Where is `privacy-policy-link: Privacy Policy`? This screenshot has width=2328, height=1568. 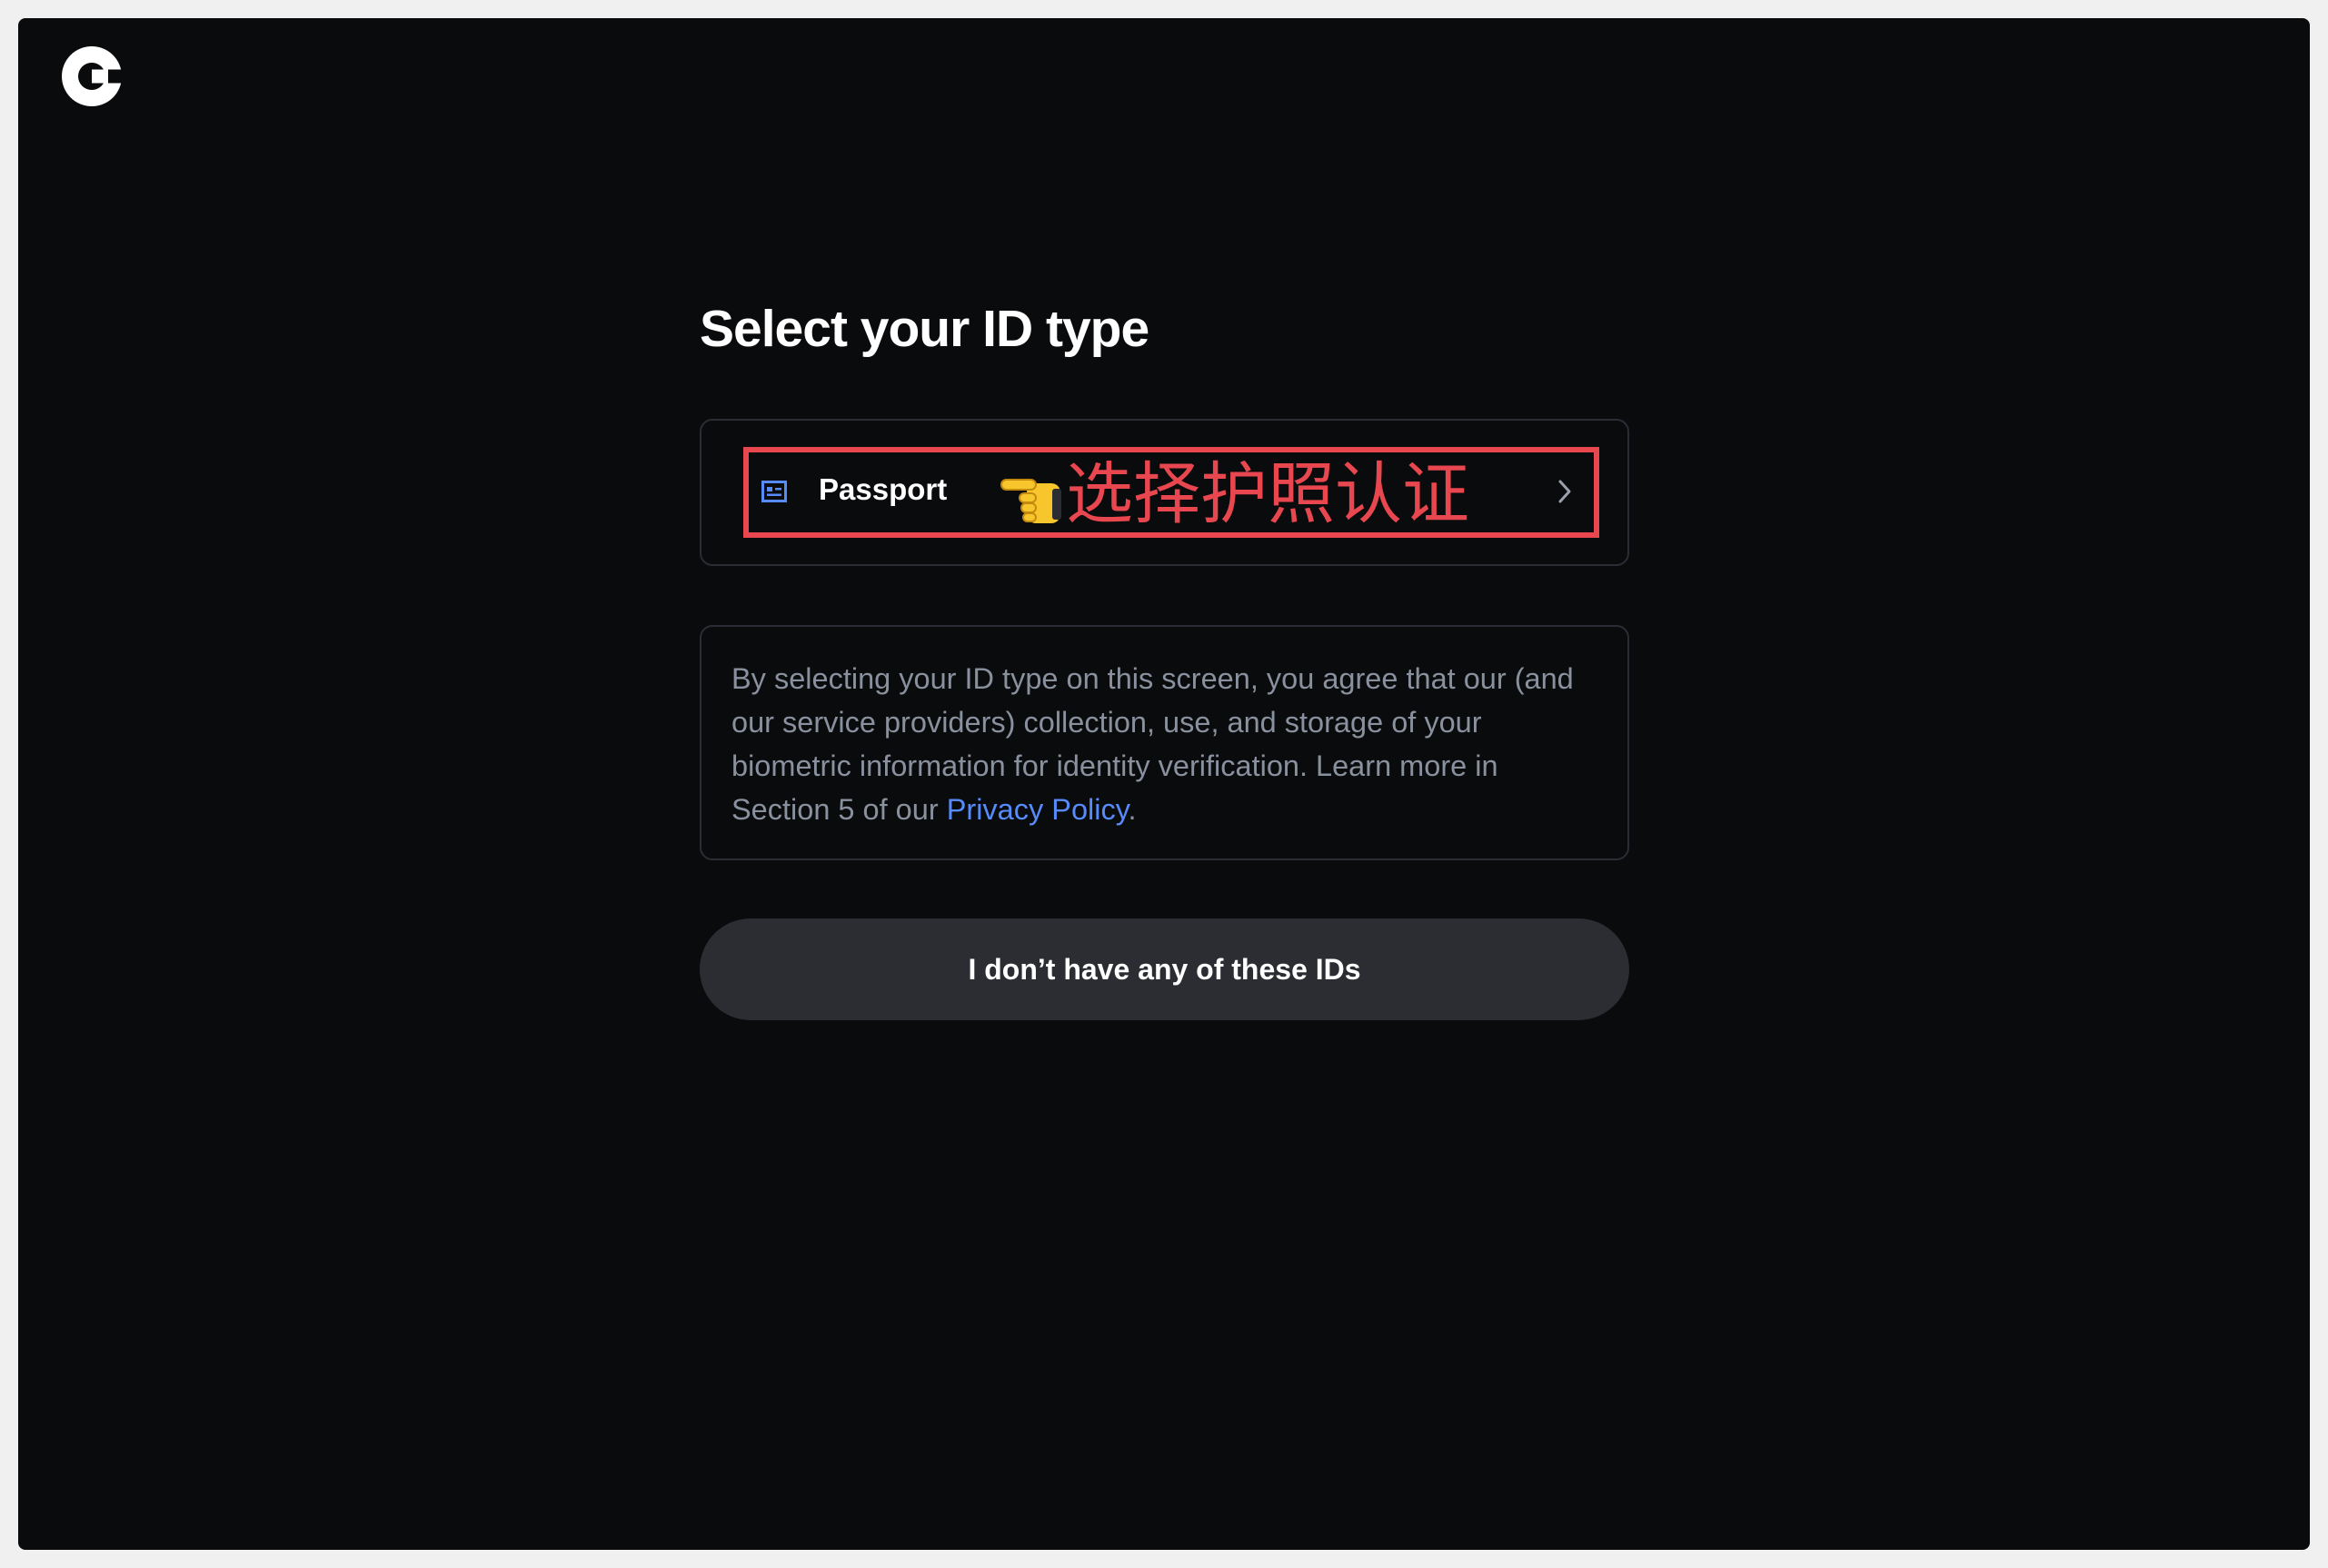
privacy-policy-link: Privacy Policy is located at coordinates (1038, 809).